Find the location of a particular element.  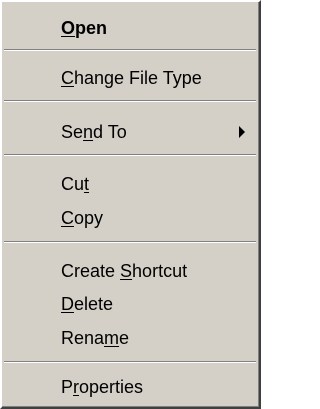

menu-item-label: Open is located at coordinates (84, 27).